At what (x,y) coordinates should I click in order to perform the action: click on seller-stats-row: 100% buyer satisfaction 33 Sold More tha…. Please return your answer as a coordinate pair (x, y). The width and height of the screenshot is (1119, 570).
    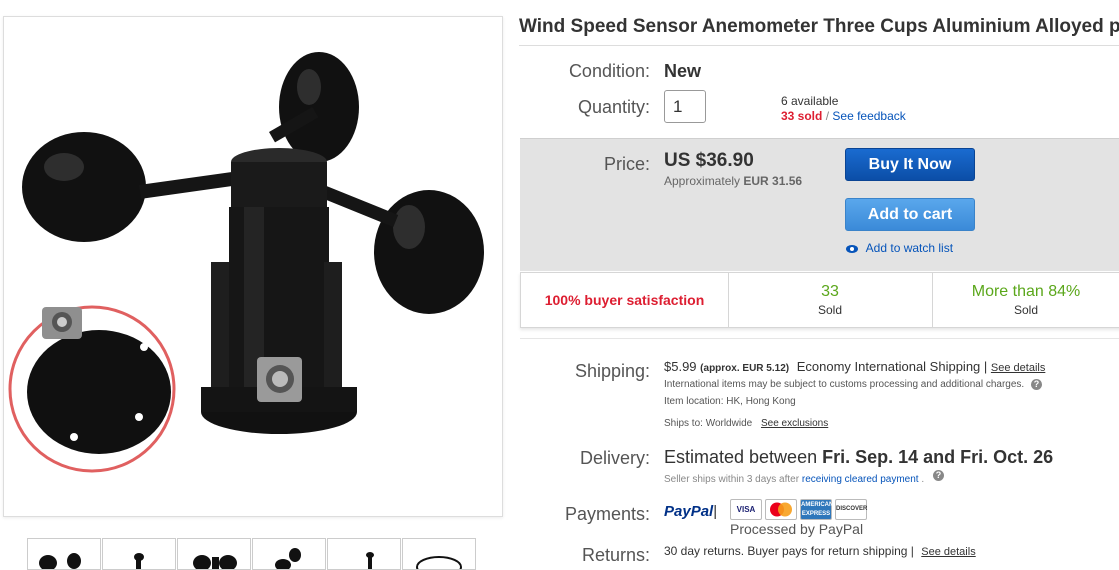
    Looking at the image, I should click on (819, 300).